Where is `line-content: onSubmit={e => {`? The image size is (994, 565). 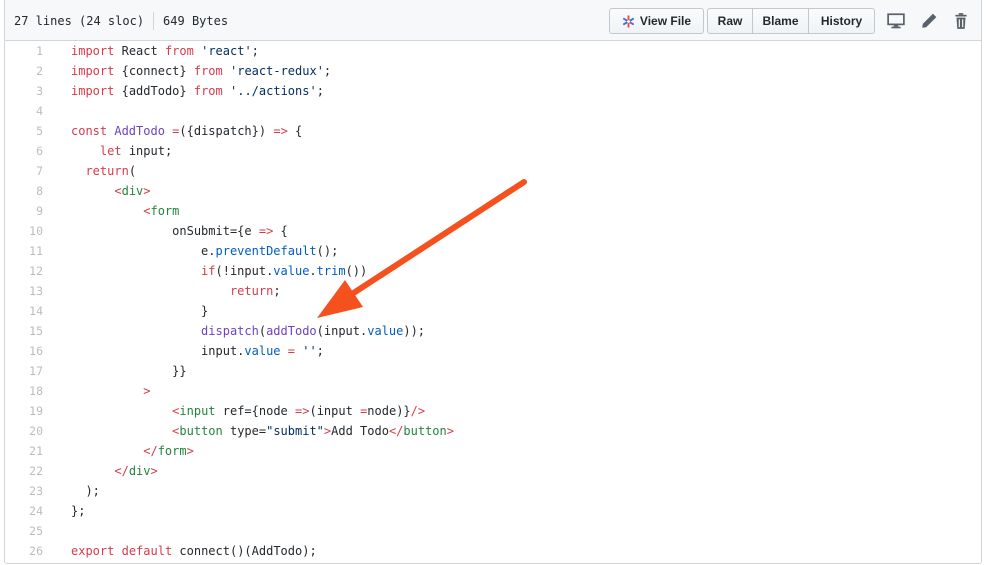
line-content: onSubmit={e => { is located at coordinates (179, 231).